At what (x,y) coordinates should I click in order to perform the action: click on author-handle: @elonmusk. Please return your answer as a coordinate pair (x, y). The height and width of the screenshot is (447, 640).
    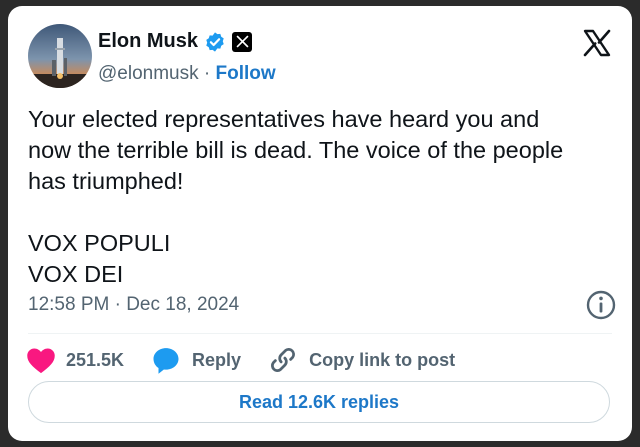
    Looking at the image, I should click on (148, 73).